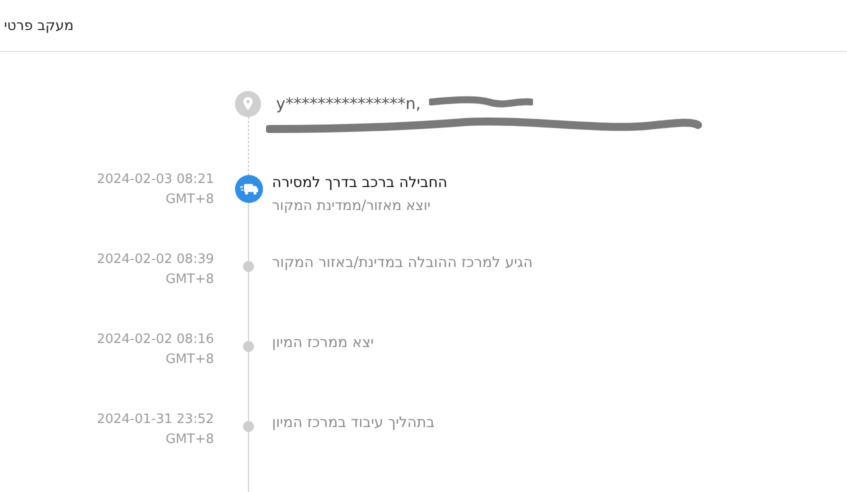  I want to click on event-status: יצא ממרכז המיון, so click(323, 343).